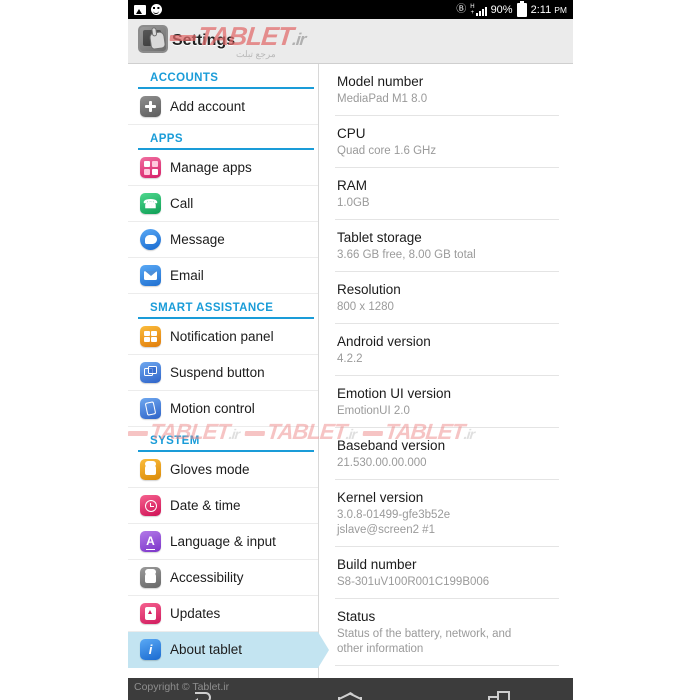 This screenshot has height=700, width=700. I want to click on navigation-bar: Copyright © Tablet.ir, so click(350, 689).